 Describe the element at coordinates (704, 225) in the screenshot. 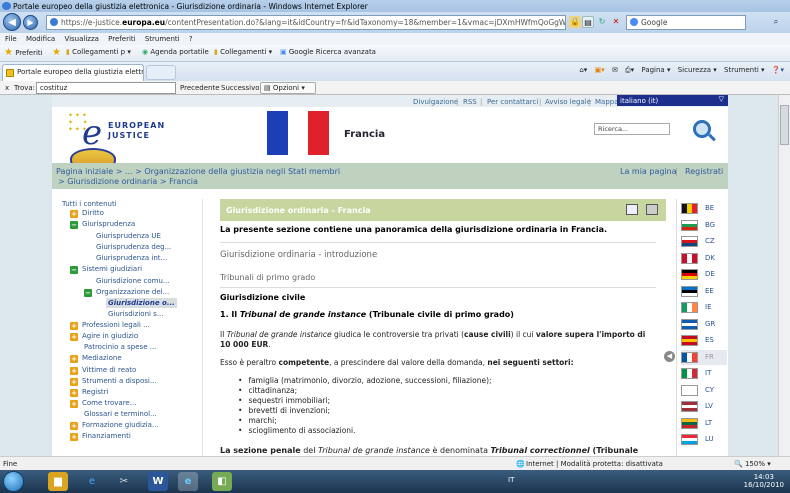

I see `flag-item-bg: BG` at that location.